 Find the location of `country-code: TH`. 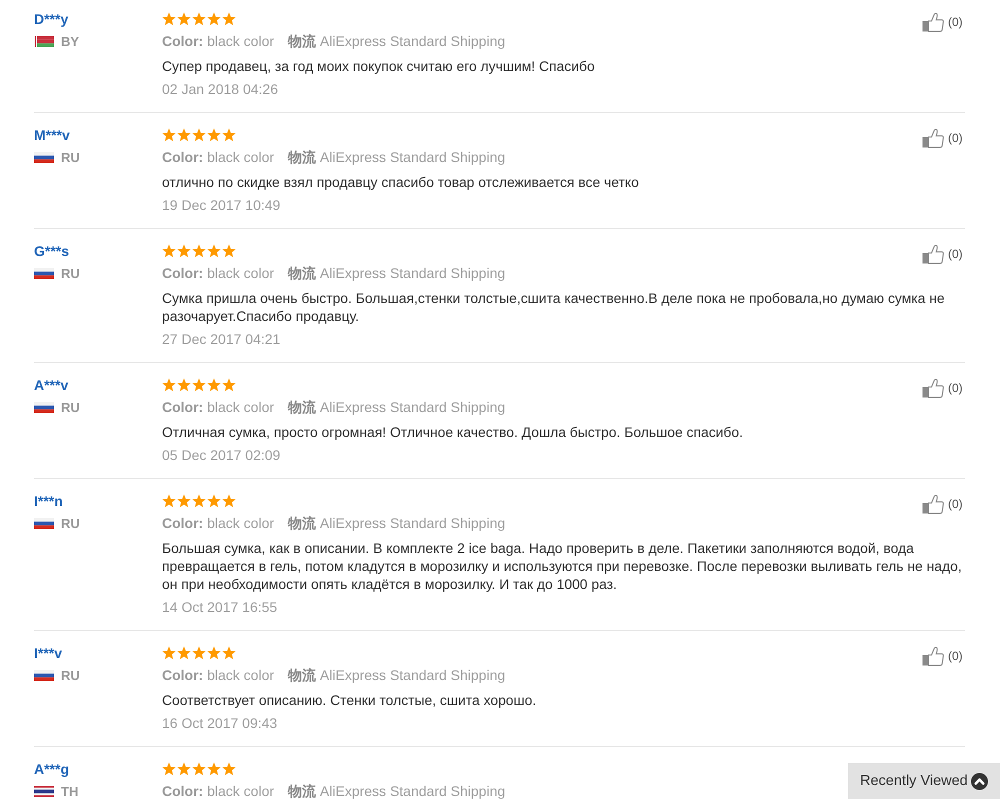

country-code: TH is located at coordinates (69, 791).